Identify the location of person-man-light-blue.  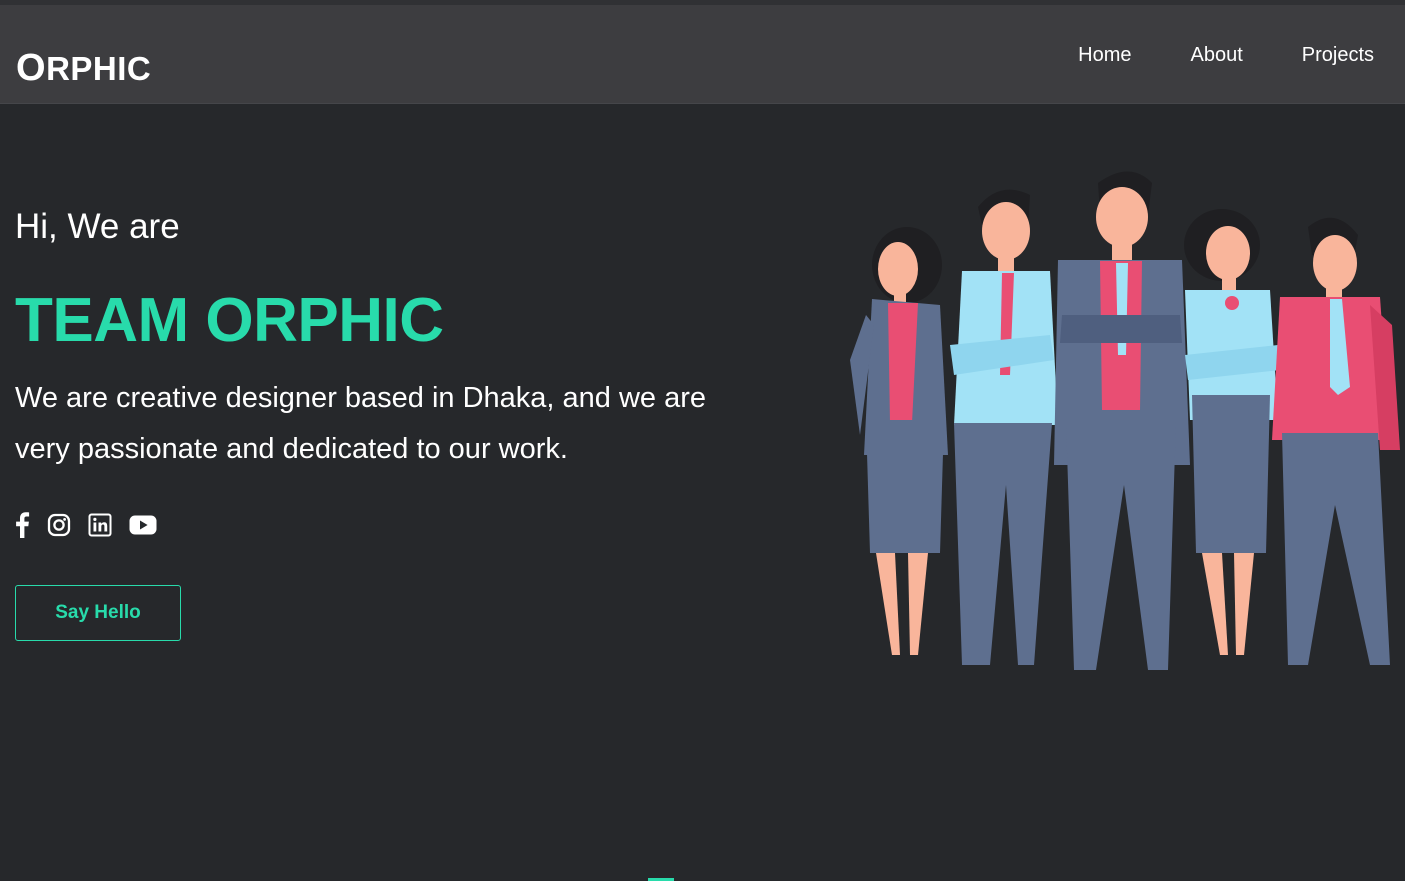
(1004, 427).